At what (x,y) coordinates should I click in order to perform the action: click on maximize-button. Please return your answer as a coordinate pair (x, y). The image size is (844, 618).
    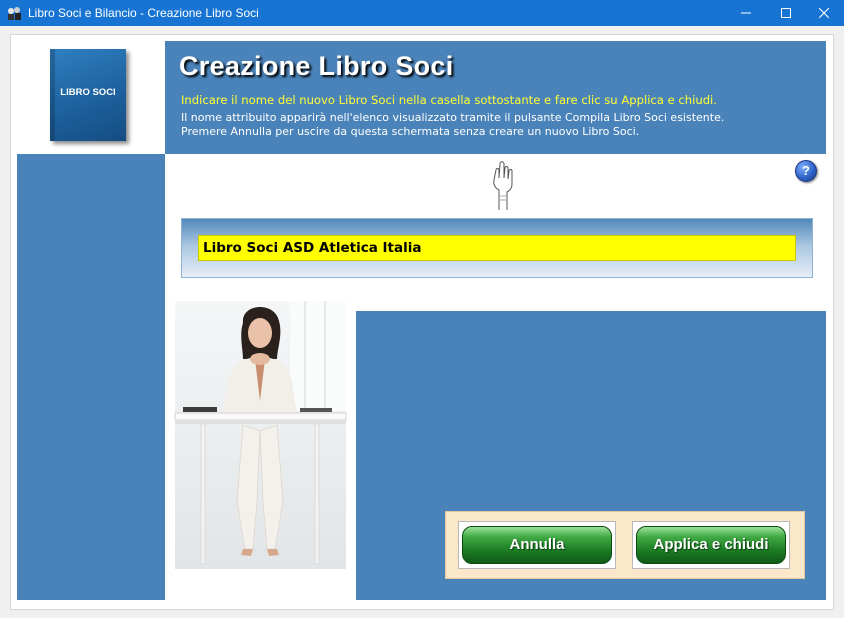
    Looking at the image, I should click on (786, 13).